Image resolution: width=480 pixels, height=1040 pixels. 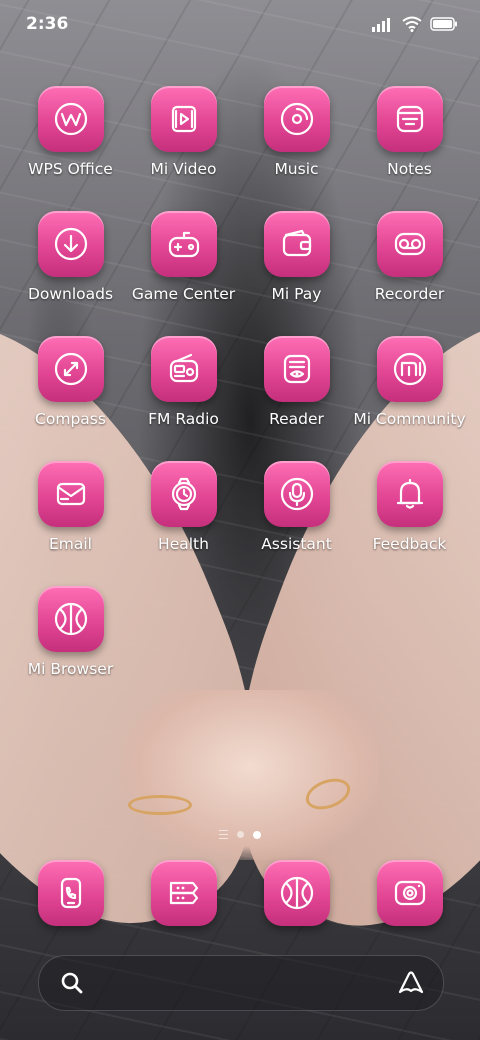 What do you see at coordinates (183, 294) in the screenshot?
I see `app-label: Game Center` at bounding box center [183, 294].